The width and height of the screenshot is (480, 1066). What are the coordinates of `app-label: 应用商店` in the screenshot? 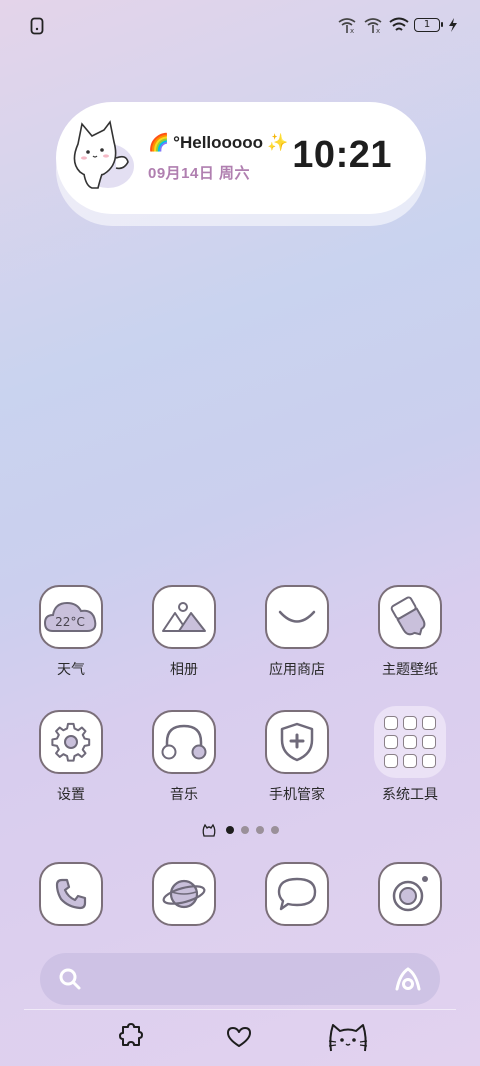 It's located at (297, 670).